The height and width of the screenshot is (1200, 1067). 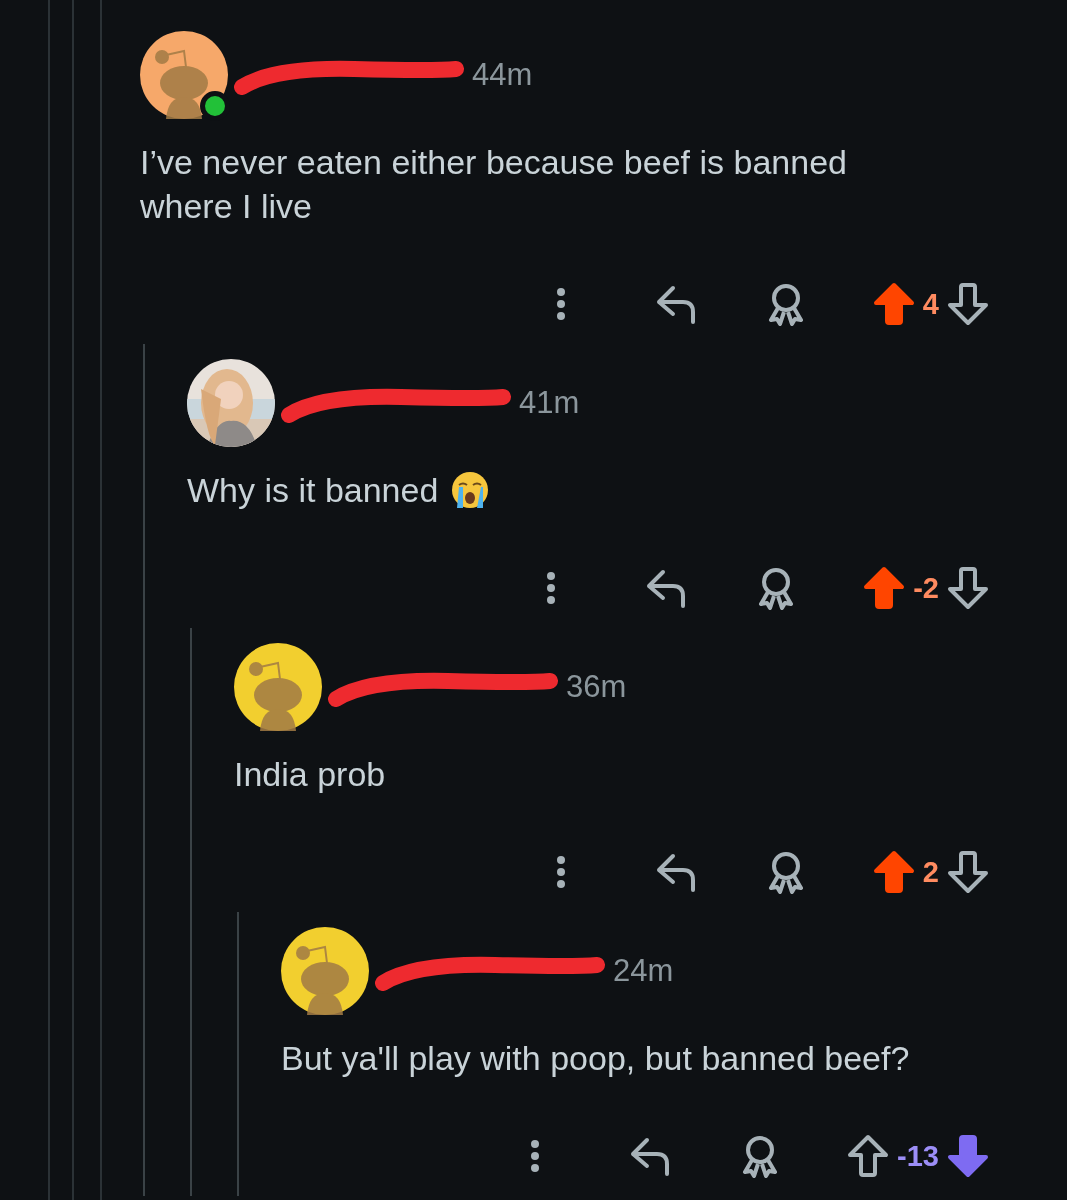 What do you see at coordinates (502, 75) in the screenshot?
I see `comment-time: 44m` at bounding box center [502, 75].